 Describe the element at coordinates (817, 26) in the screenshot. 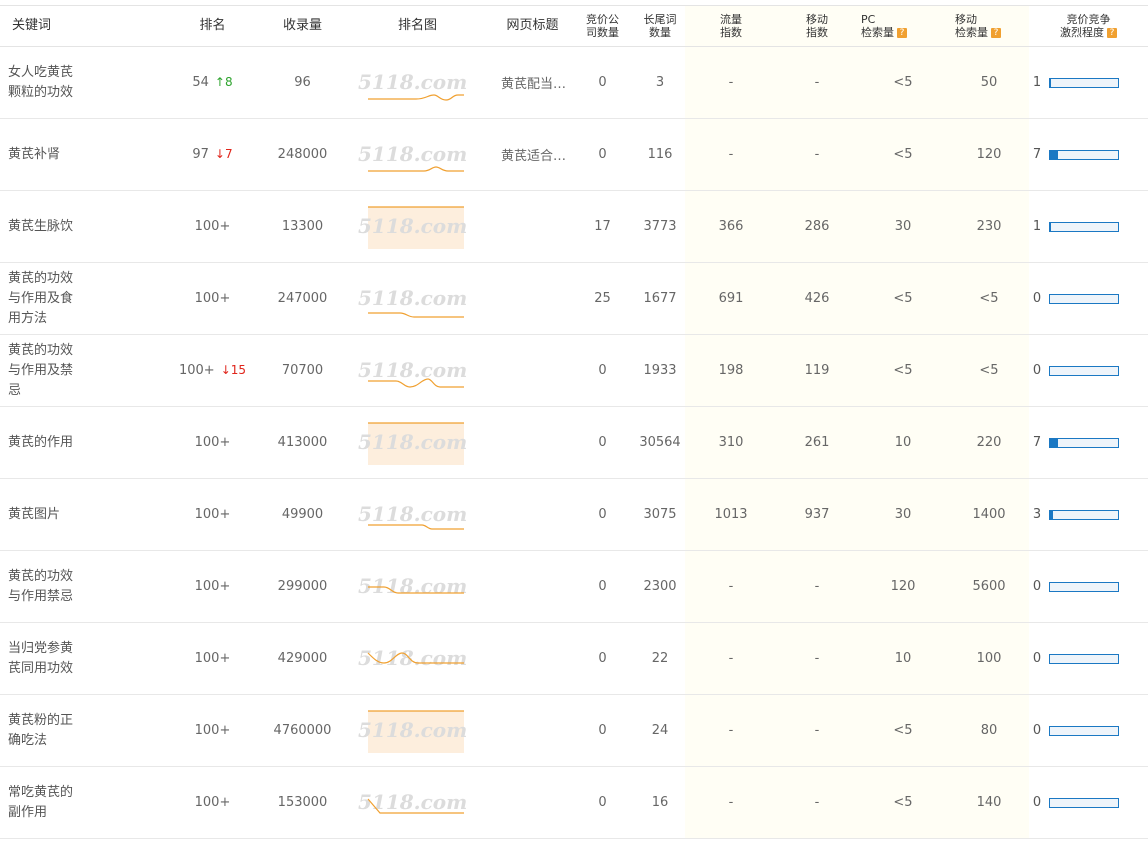

I see `header-mobile-index: 移动 指数` at that location.